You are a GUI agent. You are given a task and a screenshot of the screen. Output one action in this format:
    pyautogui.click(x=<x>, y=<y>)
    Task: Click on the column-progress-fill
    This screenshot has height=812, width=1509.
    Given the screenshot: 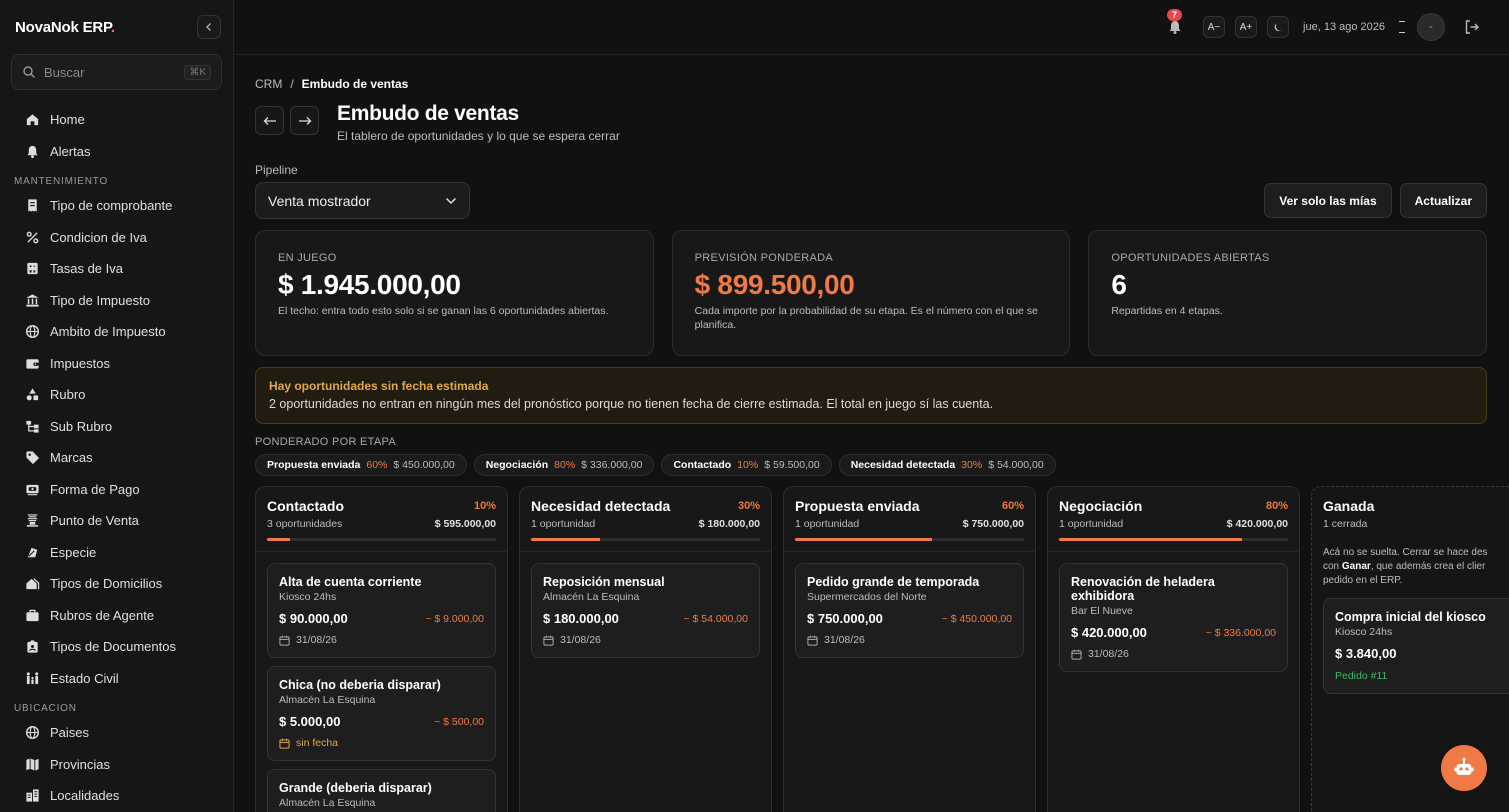 What is the action you would take?
    pyautogui.click(x=864, y=539)
    